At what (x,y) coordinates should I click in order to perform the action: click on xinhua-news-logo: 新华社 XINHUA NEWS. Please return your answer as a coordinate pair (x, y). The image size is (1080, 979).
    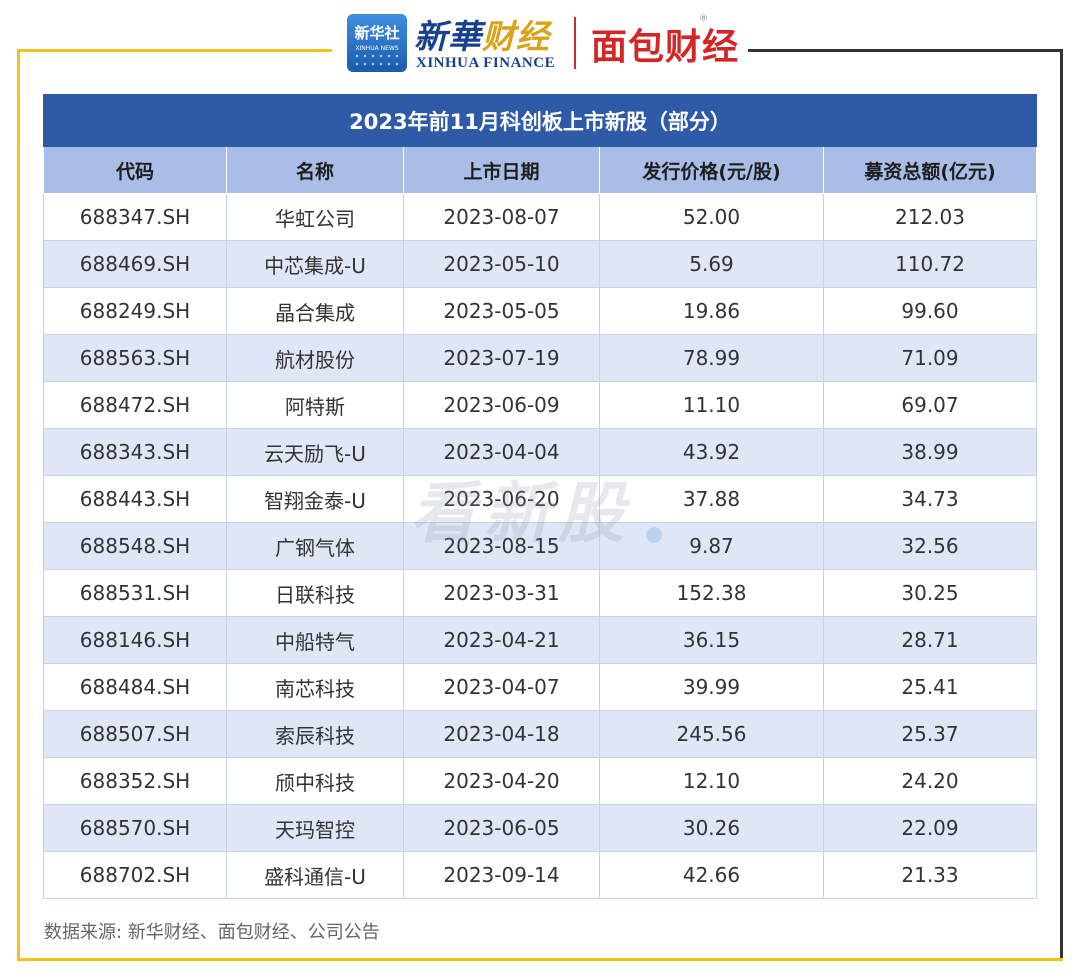
    Looking at the image, I should click on (377, 43).